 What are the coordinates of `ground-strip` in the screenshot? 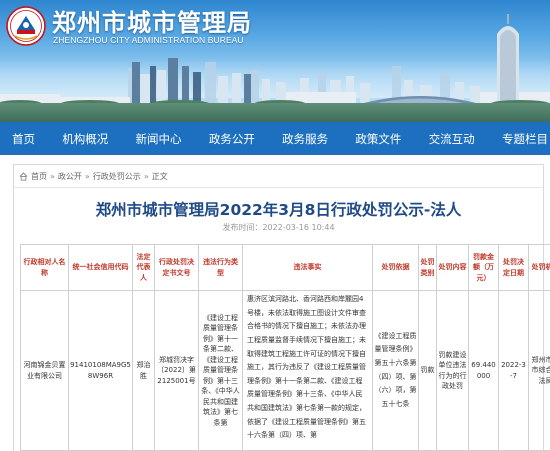 It's located at (275, 112).